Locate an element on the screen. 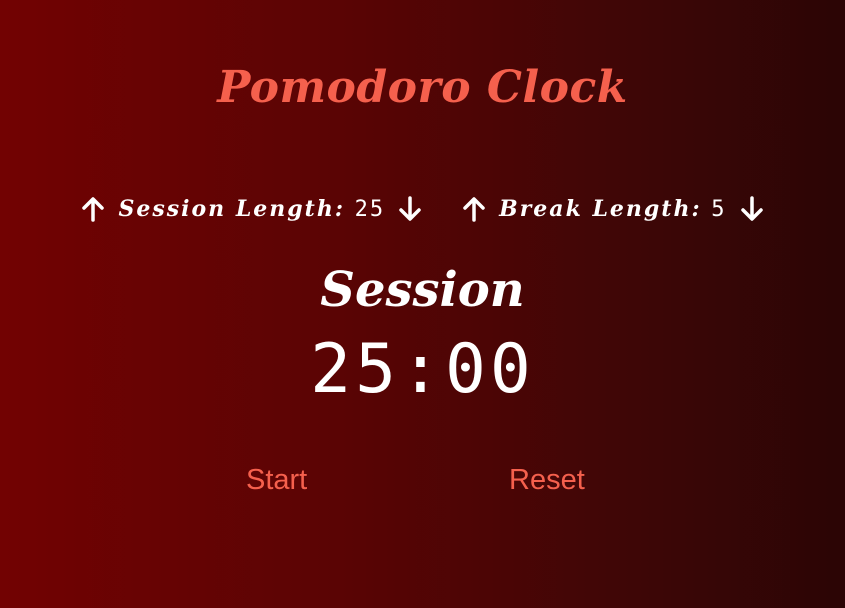 The height and width of the screenshot is (608, 845). session-length-label: Session Length: is located at coordinates (231, 209).